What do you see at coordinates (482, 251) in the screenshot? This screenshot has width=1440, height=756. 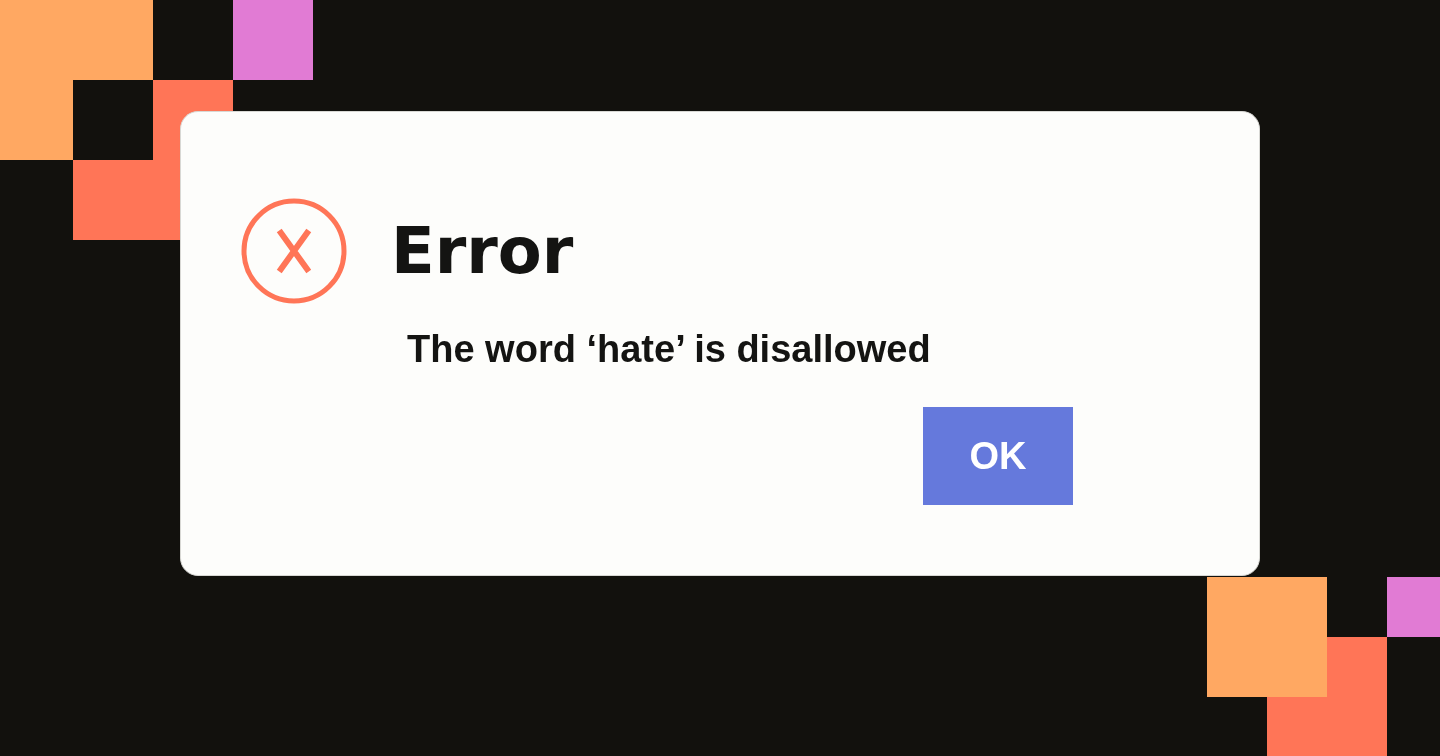 I see `dialog-title: Error` at bounding box center [482, 251].